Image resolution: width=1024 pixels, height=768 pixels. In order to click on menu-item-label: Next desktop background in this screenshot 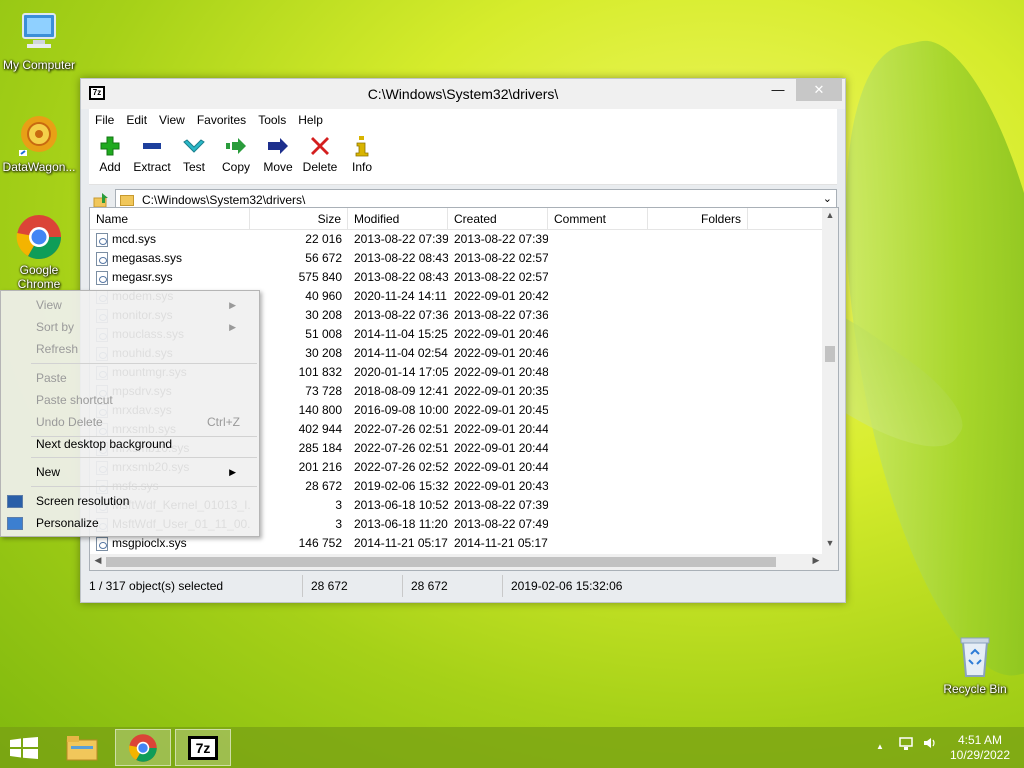, I will do `click(104, 444)`.